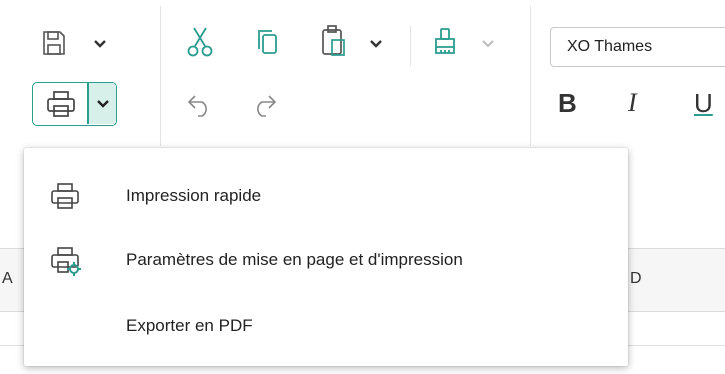 Image resolution: width=725 pixels, height=374 pixels. Describe the element at coordinates (264, 105) in the screenshot. I see `redo-icon` at that location.